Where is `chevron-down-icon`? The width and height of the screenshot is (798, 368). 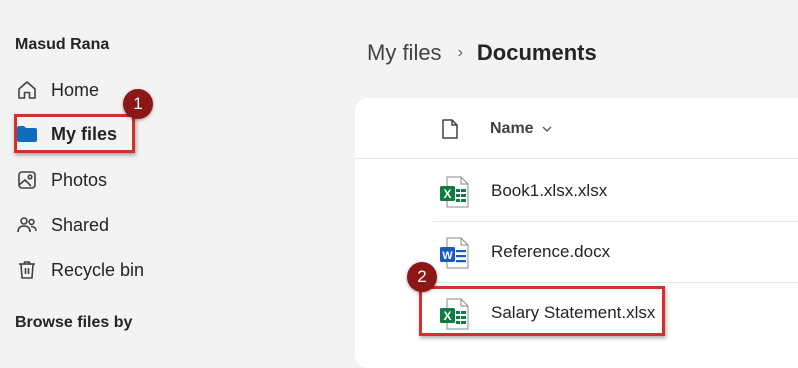 chevron-down-icon is located at coordinates (547, 129).